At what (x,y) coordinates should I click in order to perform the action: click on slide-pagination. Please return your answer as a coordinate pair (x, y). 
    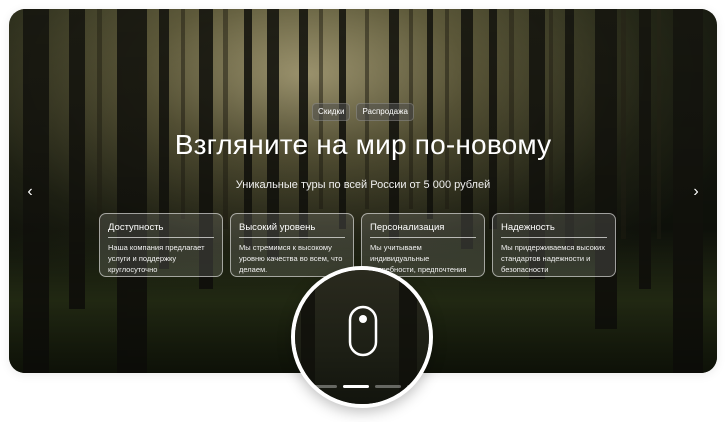
    Looking at the image, I should click on (370, 386).